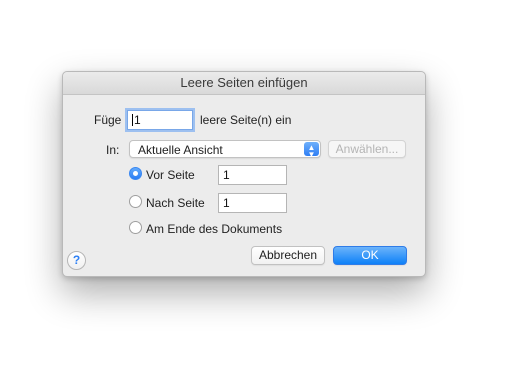 This screenshot has height=376, width=525. I want to click on radio-before-page, so click(135, 173).